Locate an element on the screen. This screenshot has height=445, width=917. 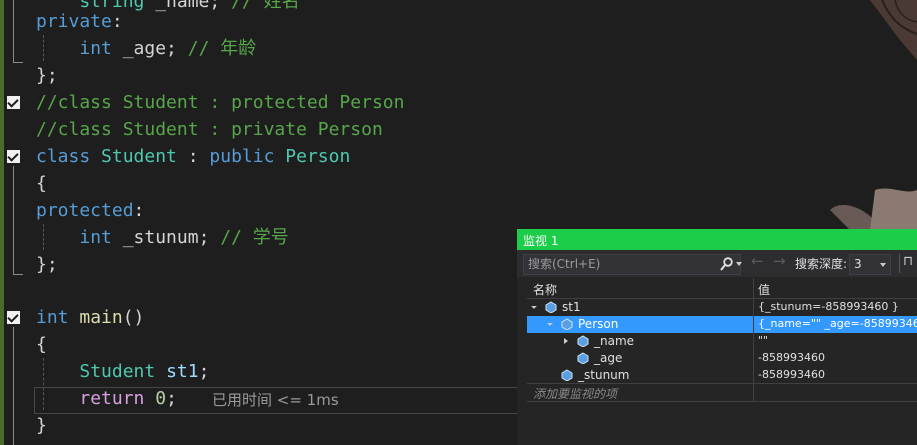
code-line: Student st1; is located at coordinates (122, 371).